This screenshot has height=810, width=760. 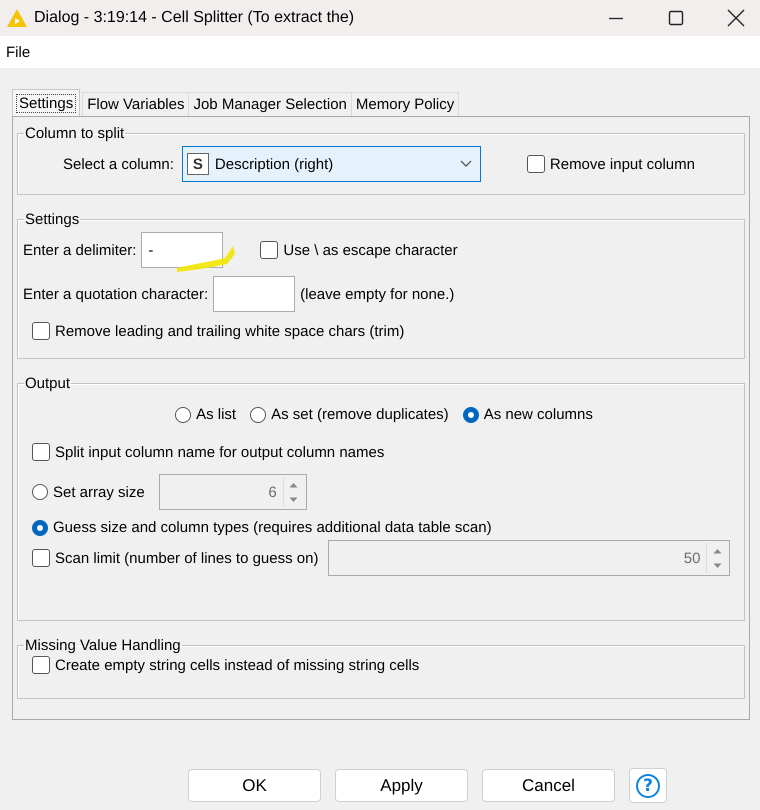 I want to click on dialog-button: Apply, so click(x=401, y=785).